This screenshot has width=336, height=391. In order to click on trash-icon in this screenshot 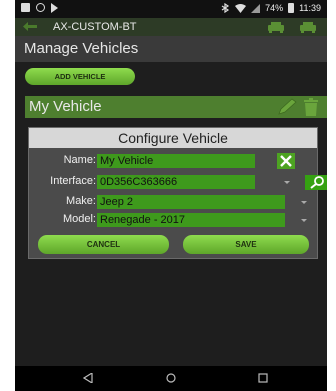, I will do `click(311, 107)`.